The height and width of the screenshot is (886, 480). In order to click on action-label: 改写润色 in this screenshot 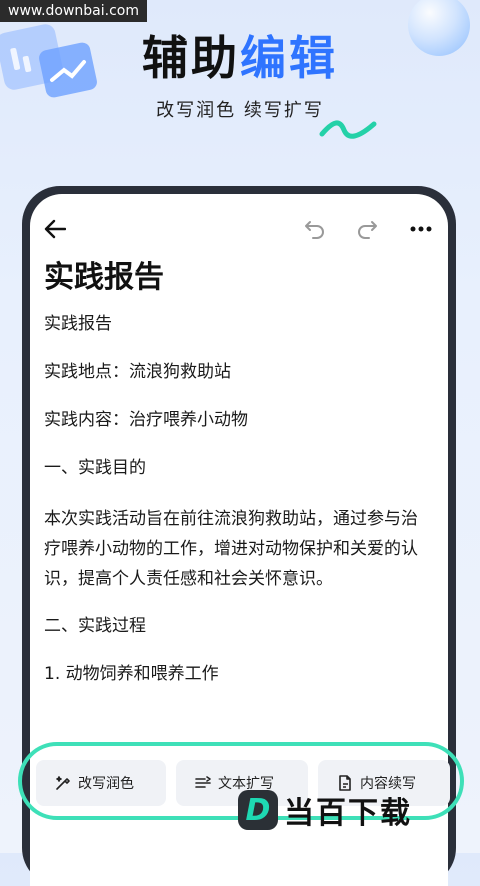, I will do `click(106, 784)`.